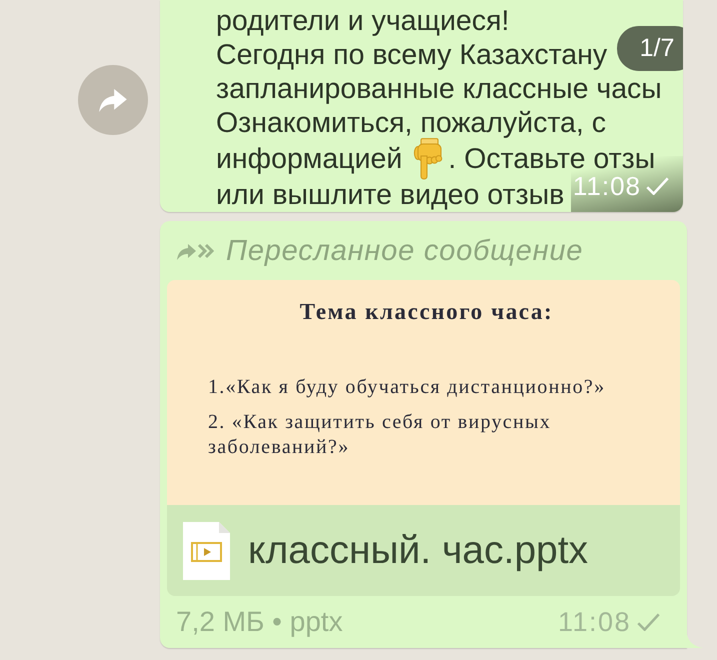 This screenshot has width=717, height=660. What do you see at coordinates (650, 48) in the screenshot?
I see `page-counter-badge: 1/7` at bounding box center [650, 48].